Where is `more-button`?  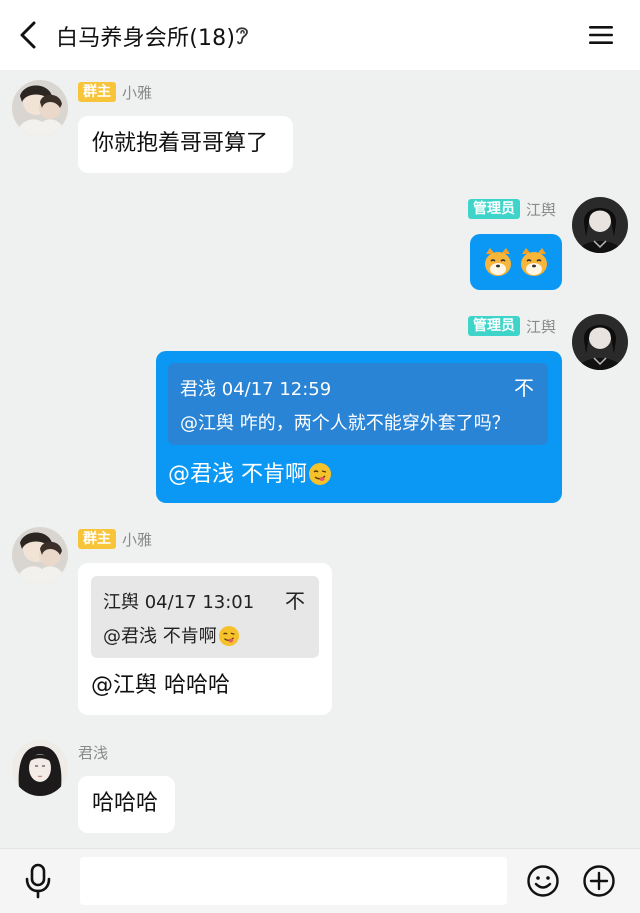
more-button is located at coordinates (599, 881).